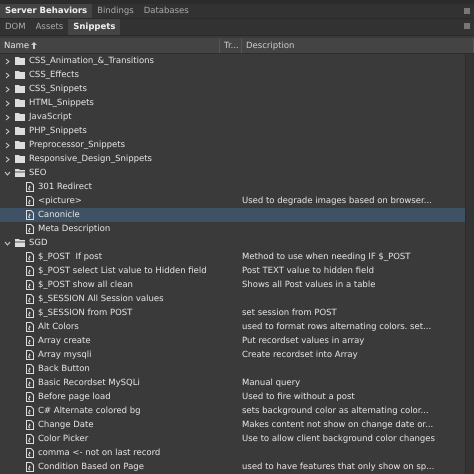 The width and height of the screenshot is (474, 474). Describe the element at coordinates (358, 45) in the screenshot. I see `column-header: Description` at that location.